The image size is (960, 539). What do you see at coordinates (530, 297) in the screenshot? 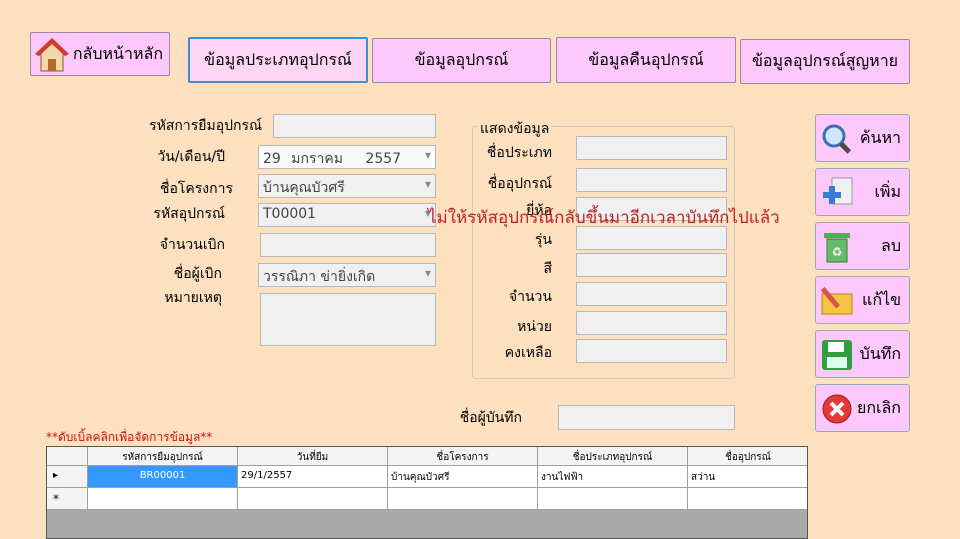
I see `display-label: จำนวน` at bounding box center [530, 297].